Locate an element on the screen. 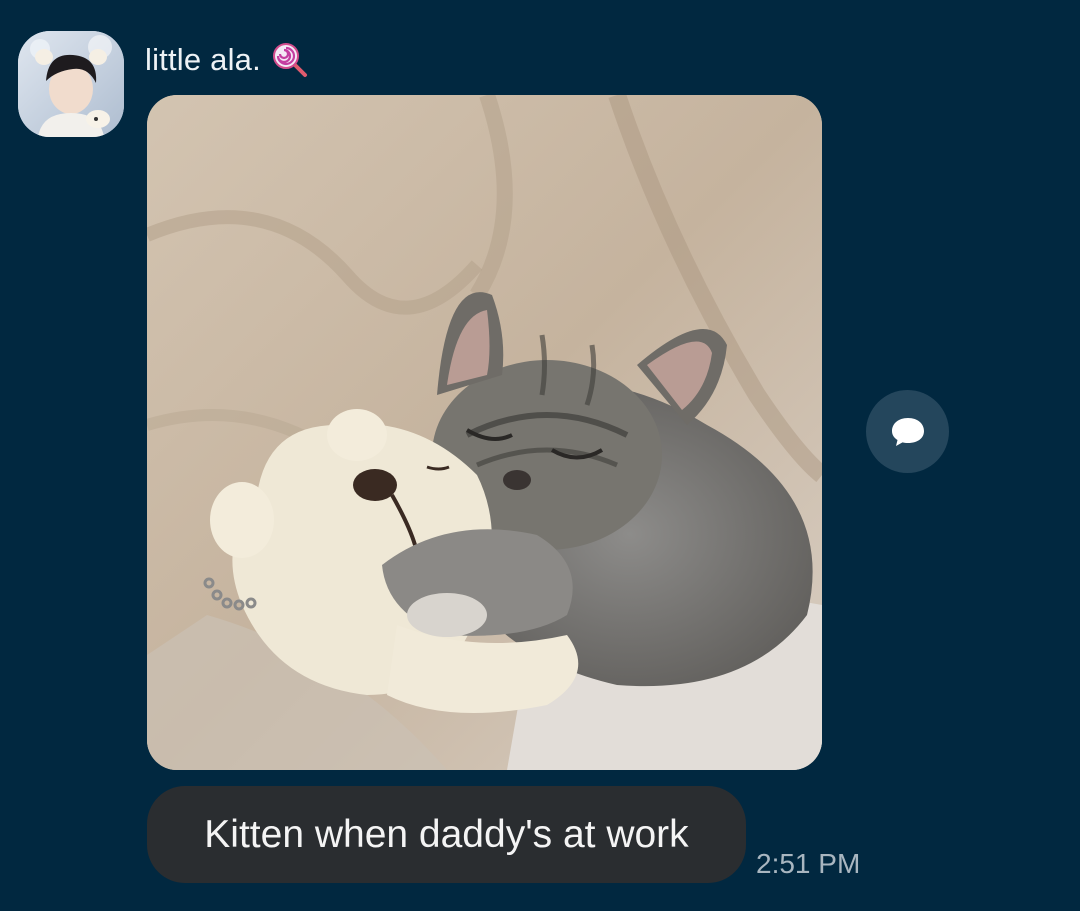 The width and height of the screenshot is (1080, 911). message-timestamp: 2:51 PM is located at coordinates (808, 863).